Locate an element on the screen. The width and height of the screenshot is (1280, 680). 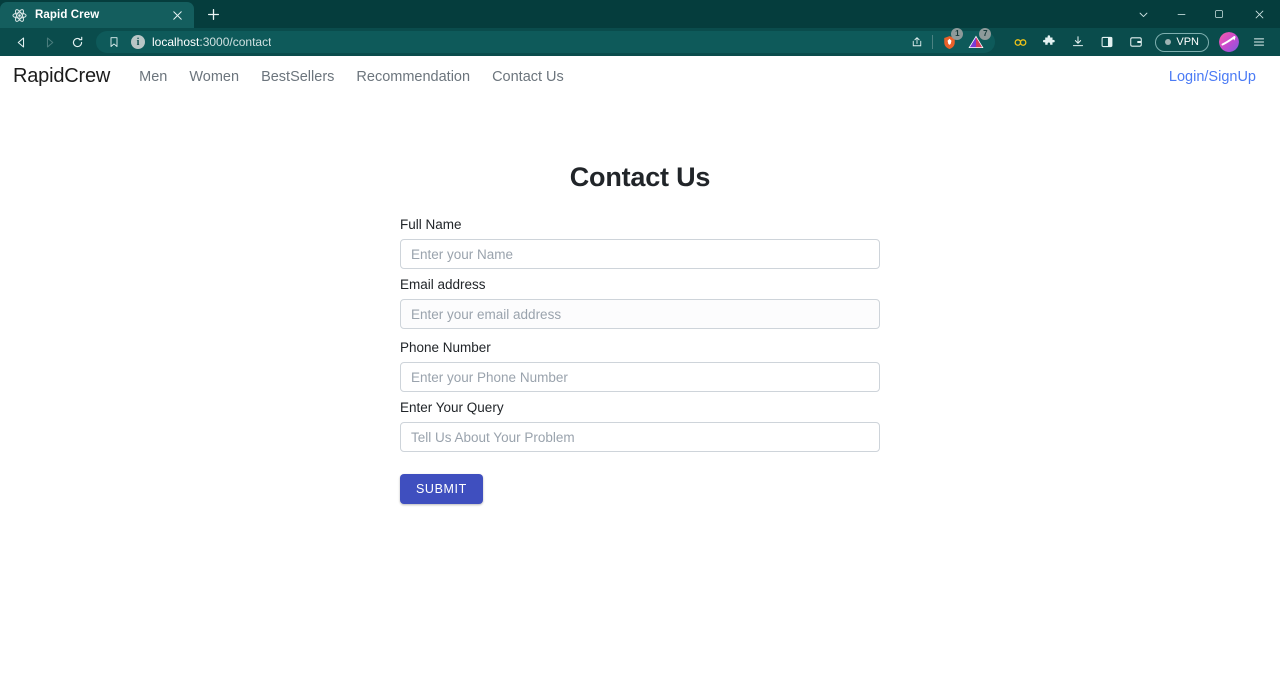
field-full-name: Full Name is located at coordinates (640, 243).